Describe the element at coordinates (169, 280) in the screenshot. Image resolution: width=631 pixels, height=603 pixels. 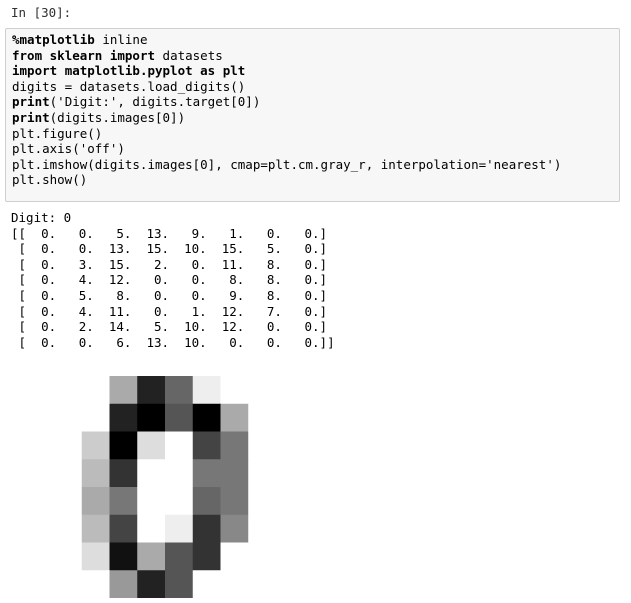
I see `array-row-output: [ 0. 4. 12. 0. 0. 8. 8. 0.]` at that location.